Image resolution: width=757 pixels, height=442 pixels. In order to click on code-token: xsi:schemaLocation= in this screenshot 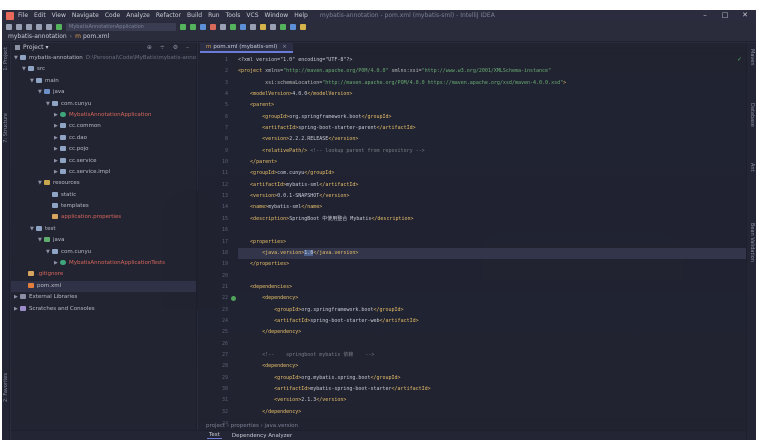, I will do `click(294, 82)`.